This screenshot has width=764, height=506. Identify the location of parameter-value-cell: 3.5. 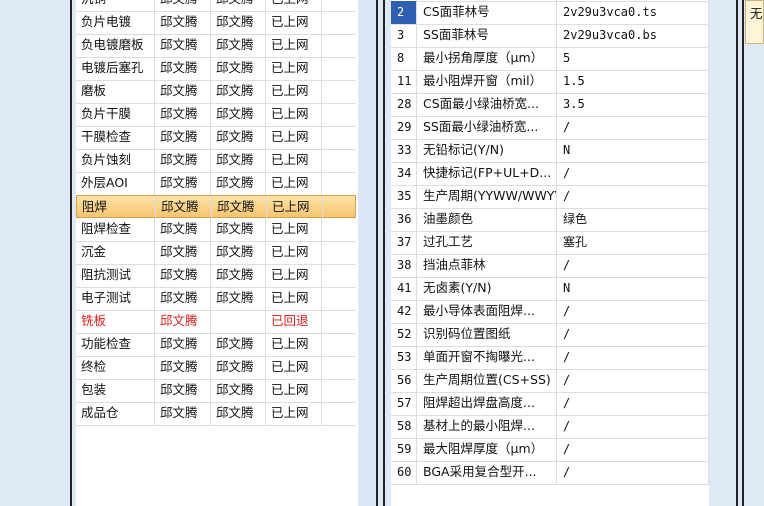
(633, 104).